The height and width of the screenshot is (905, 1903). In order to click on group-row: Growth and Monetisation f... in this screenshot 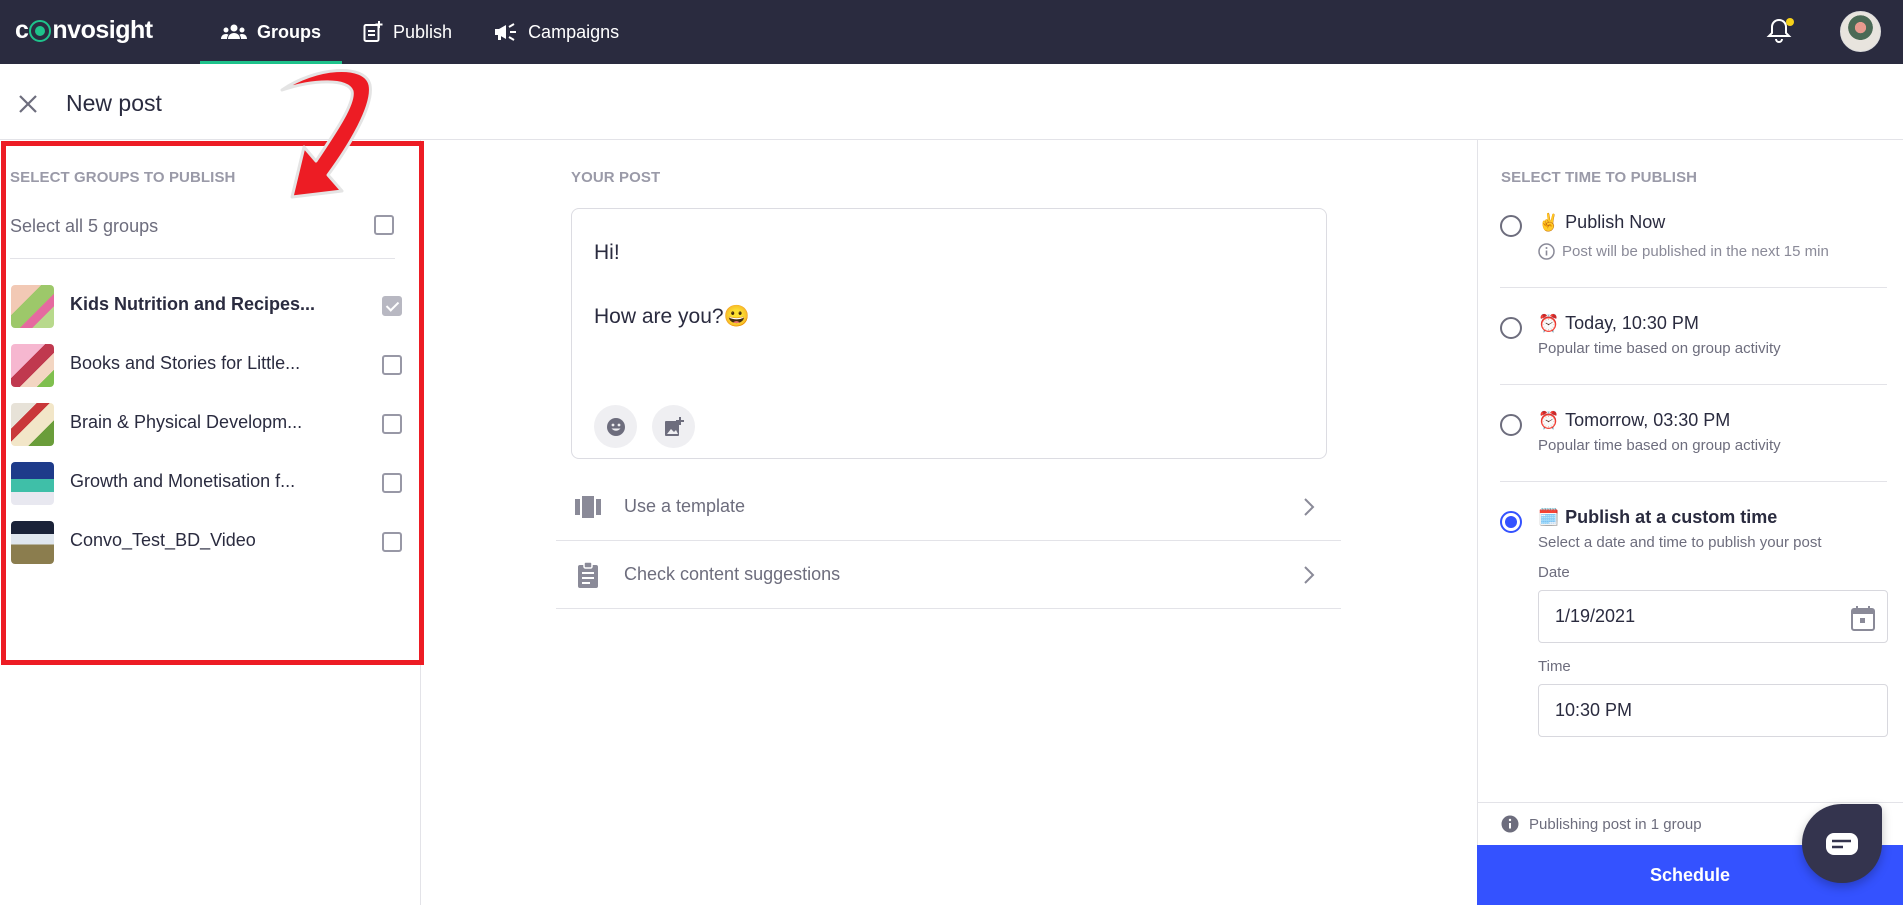, I will do `click(210, 483)`.